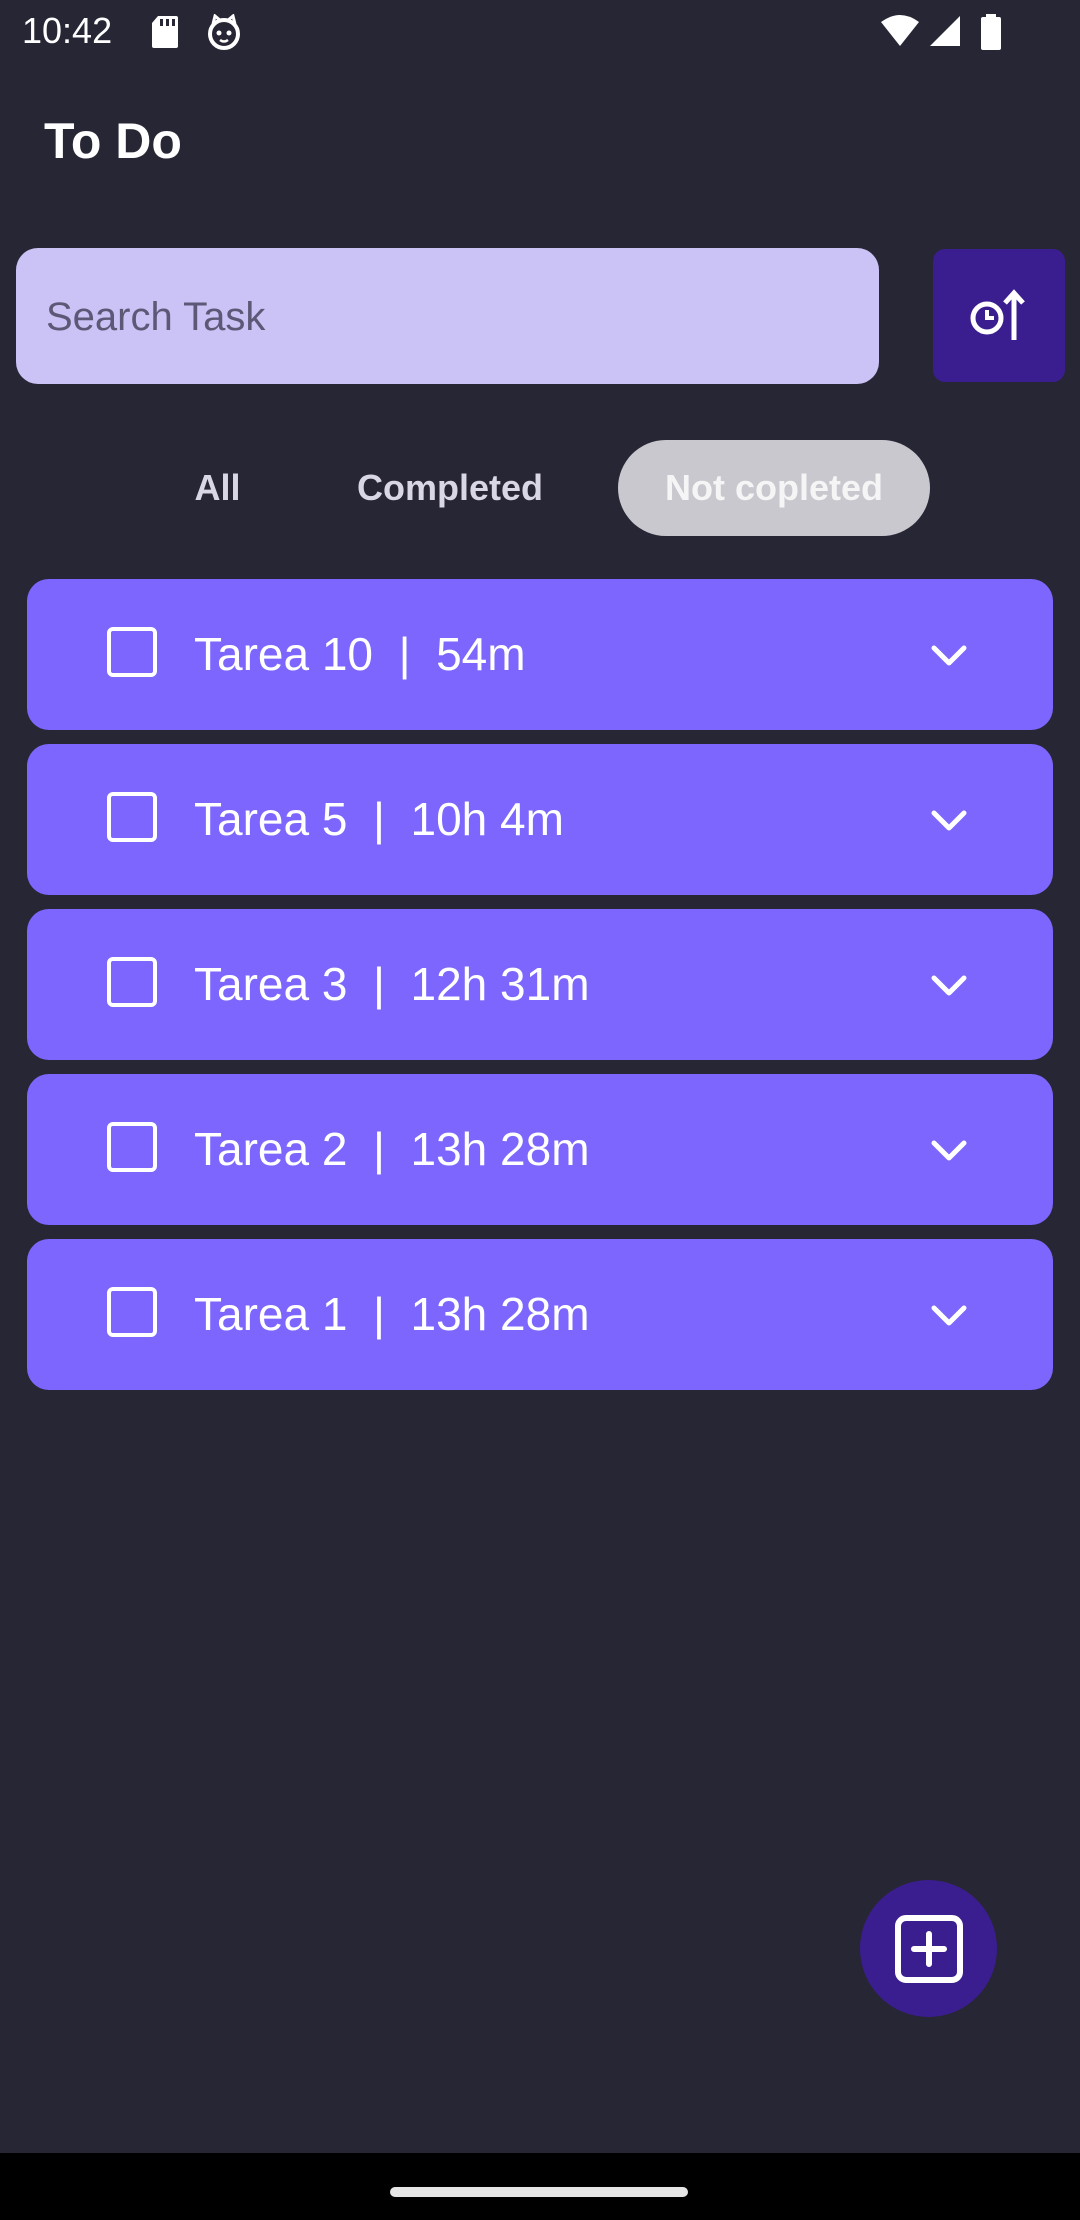  Describe the element at coordinates (991, 32) in the screenshot. I see `battery-icon` at that location.